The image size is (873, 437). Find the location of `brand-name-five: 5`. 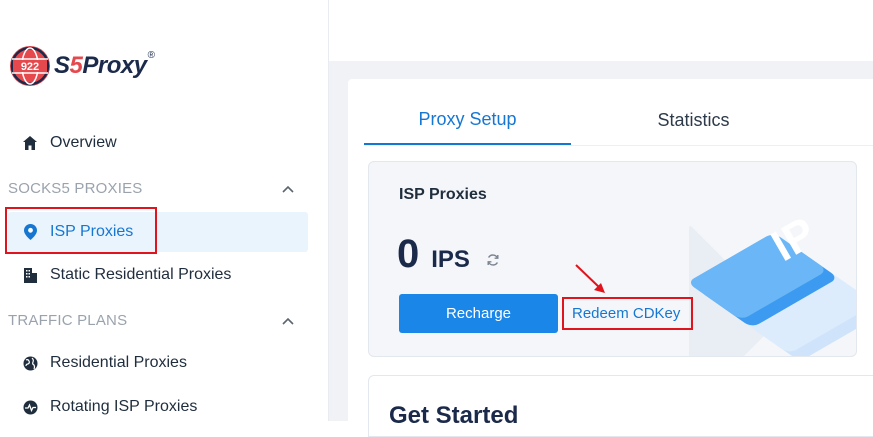

brand-name-five: 5 is located at coordinates (76, 65).